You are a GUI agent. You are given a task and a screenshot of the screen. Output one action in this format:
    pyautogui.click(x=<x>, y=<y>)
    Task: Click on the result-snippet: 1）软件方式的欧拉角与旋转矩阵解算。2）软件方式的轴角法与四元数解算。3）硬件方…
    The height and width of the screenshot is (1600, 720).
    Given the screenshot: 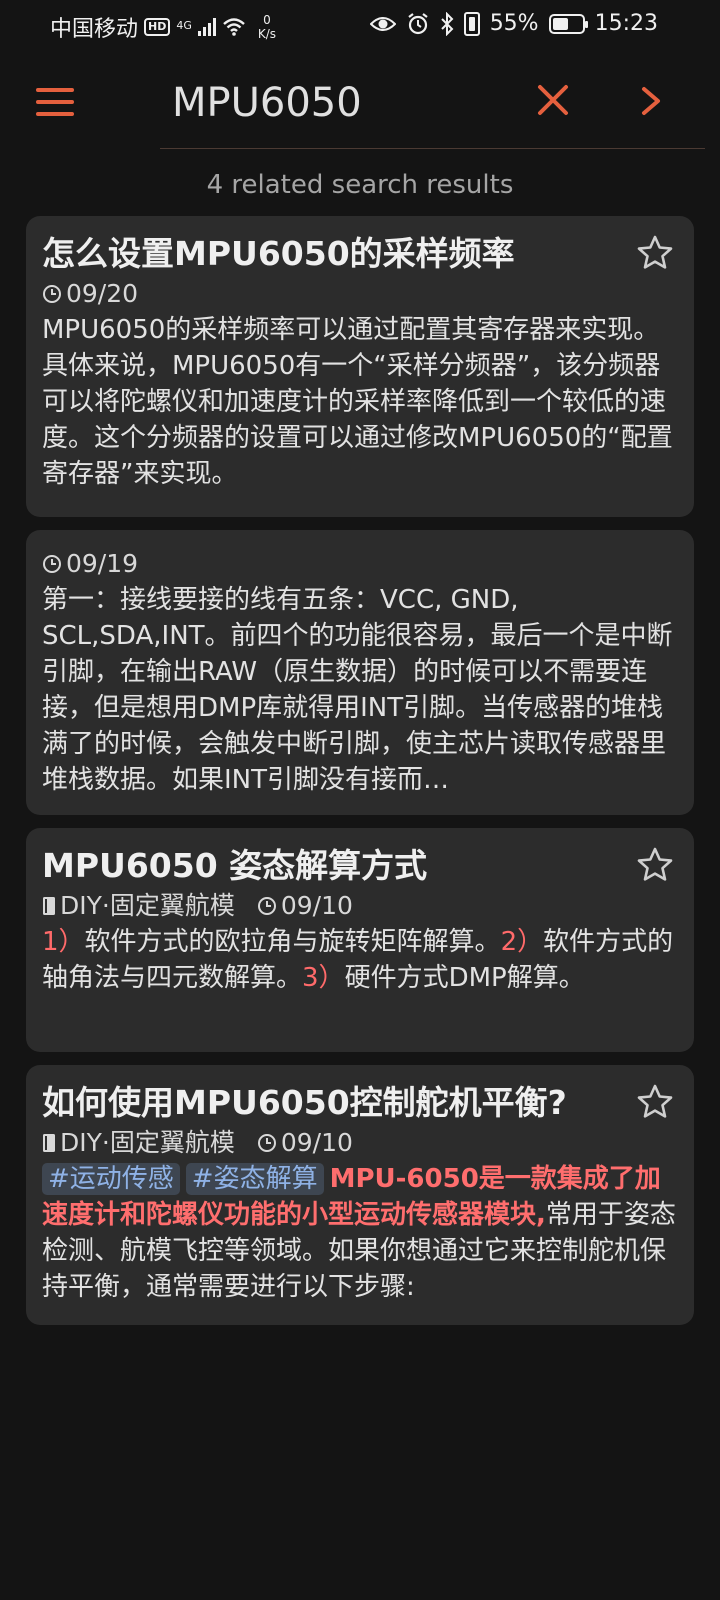 What is the action you would take?
    pyautogui.click(x=360, y=960)
    